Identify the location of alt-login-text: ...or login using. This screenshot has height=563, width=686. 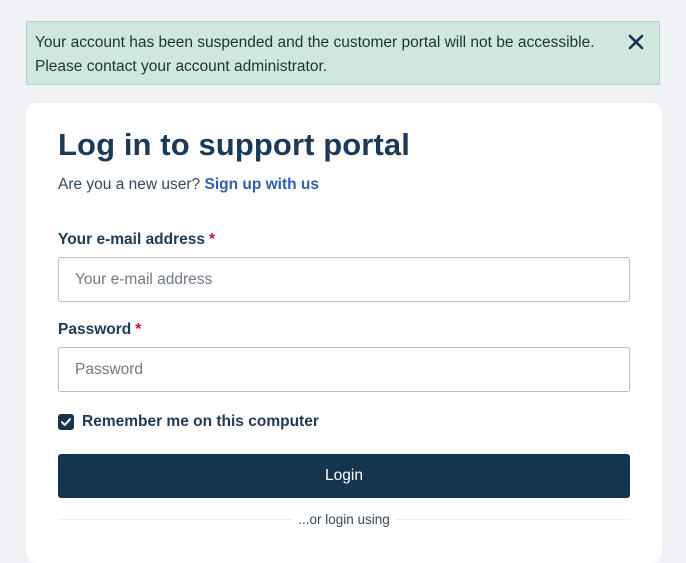
(344, 519).